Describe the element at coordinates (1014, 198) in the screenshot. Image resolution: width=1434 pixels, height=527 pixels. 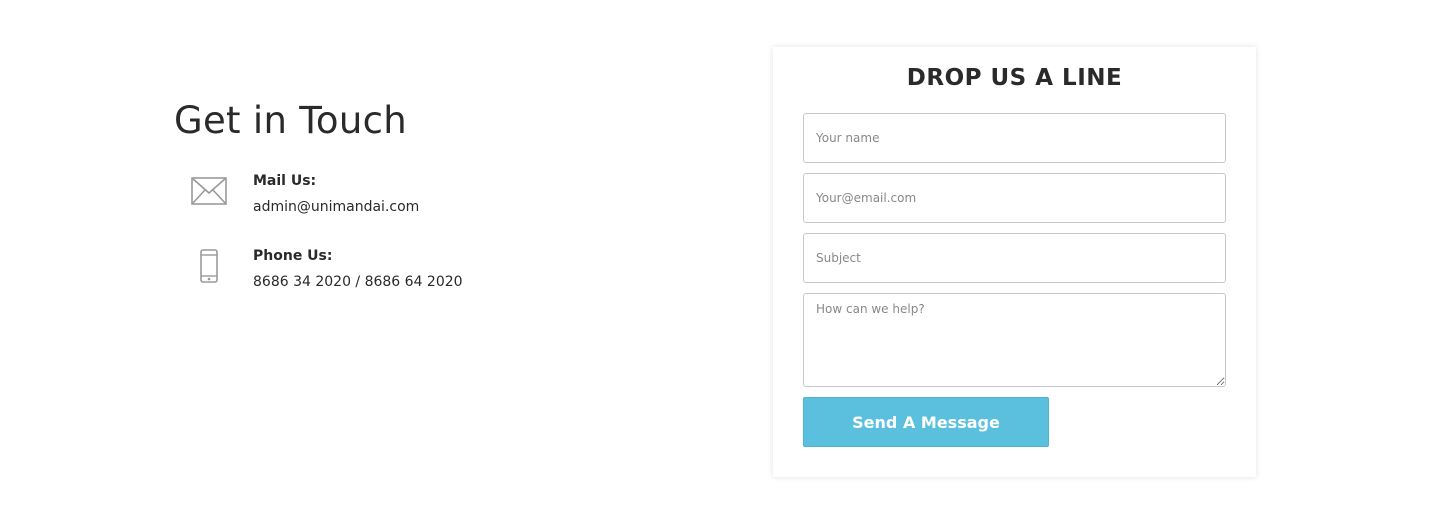
I see `email-input` at that location.